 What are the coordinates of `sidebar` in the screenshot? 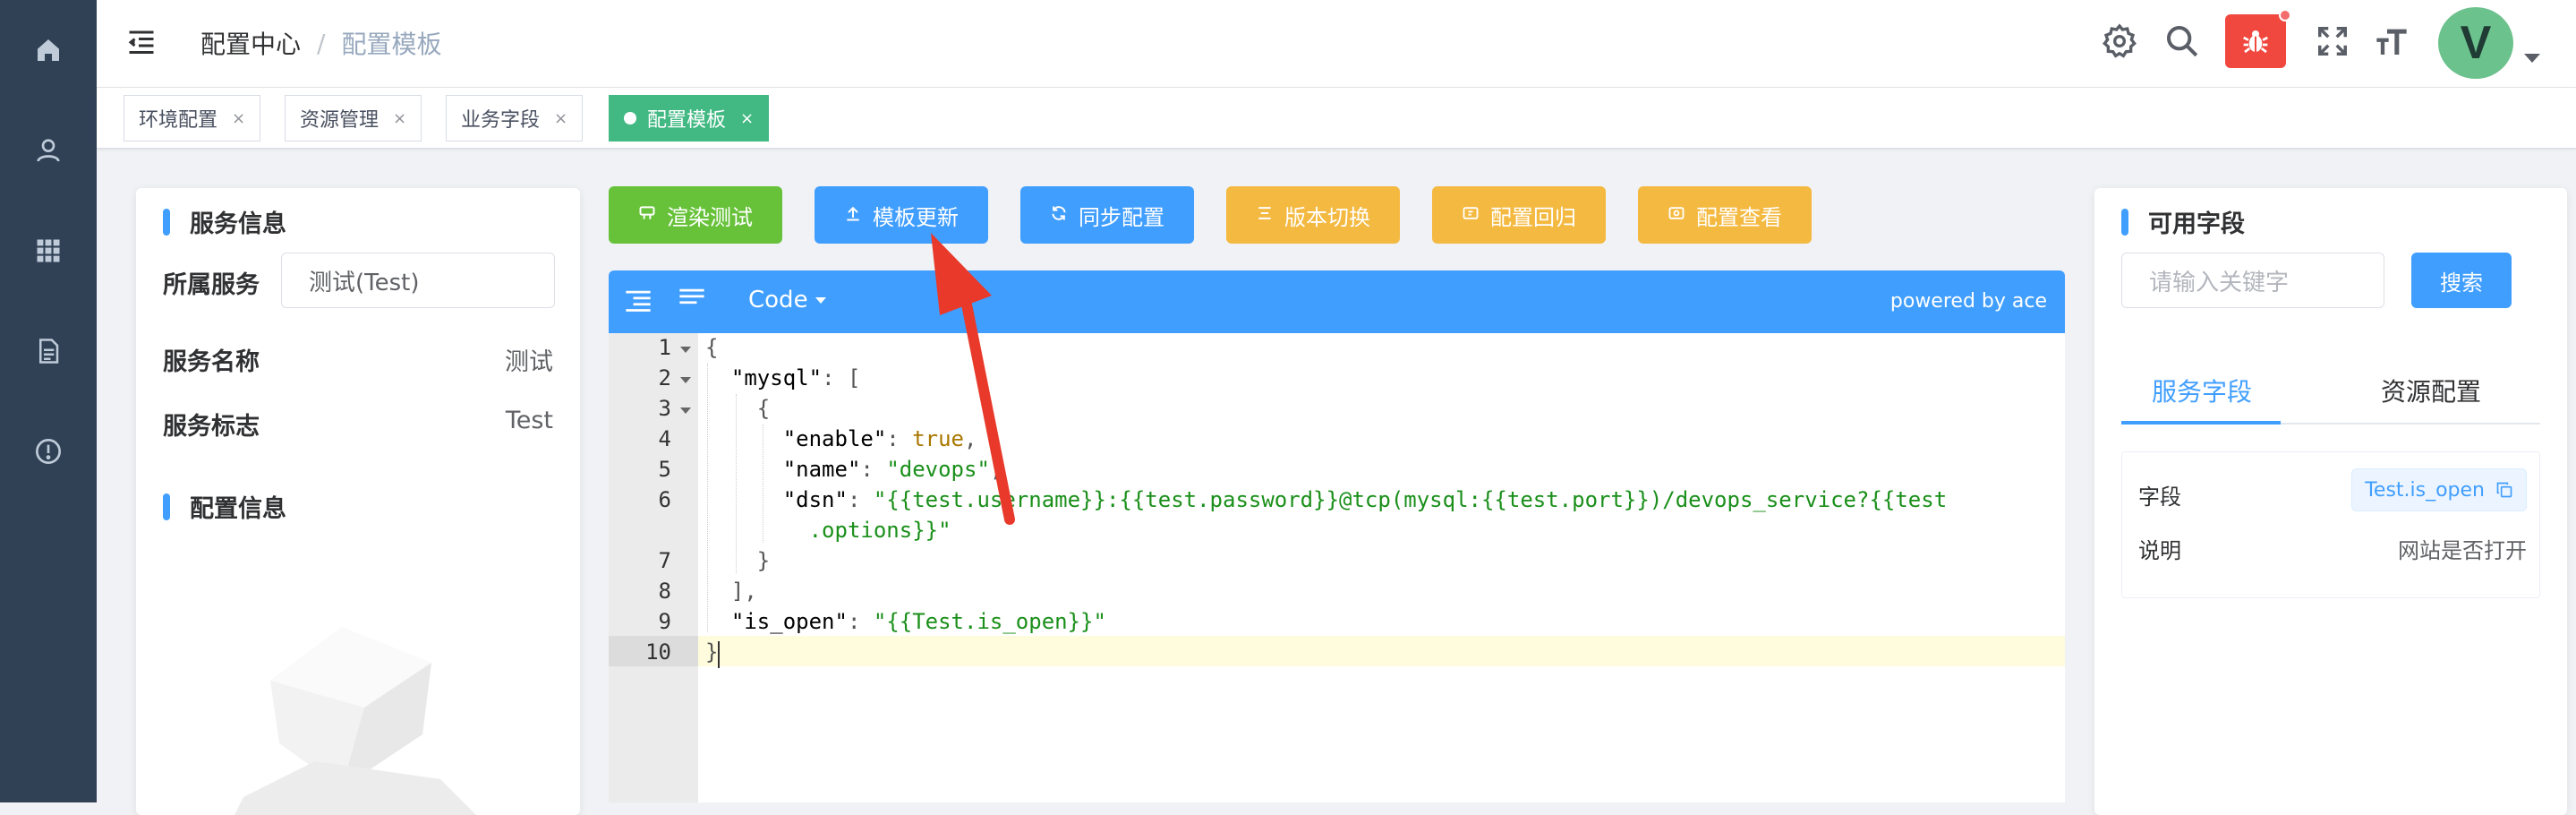 It's located at (48, 401).